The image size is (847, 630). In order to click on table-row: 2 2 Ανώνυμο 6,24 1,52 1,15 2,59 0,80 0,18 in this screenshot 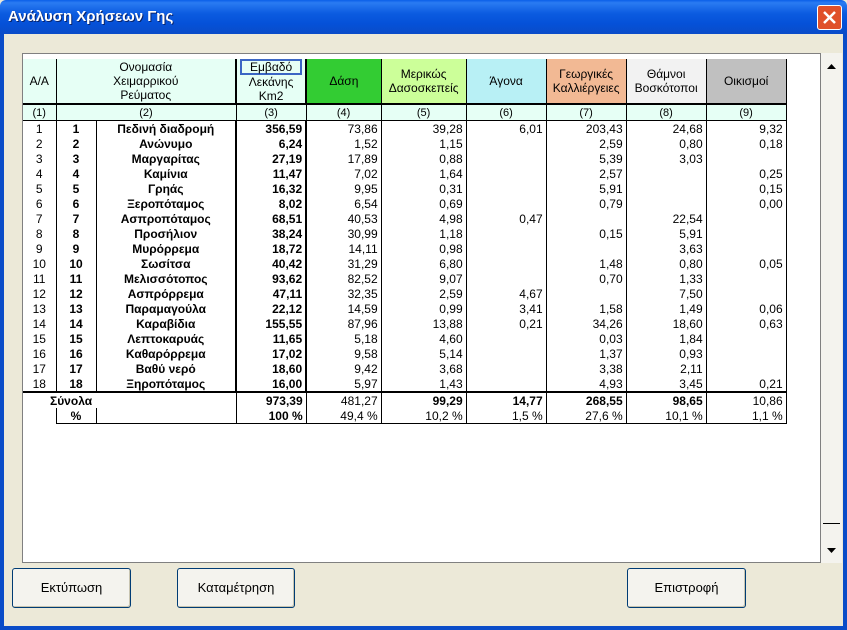, I will do `click(405, 143)`.